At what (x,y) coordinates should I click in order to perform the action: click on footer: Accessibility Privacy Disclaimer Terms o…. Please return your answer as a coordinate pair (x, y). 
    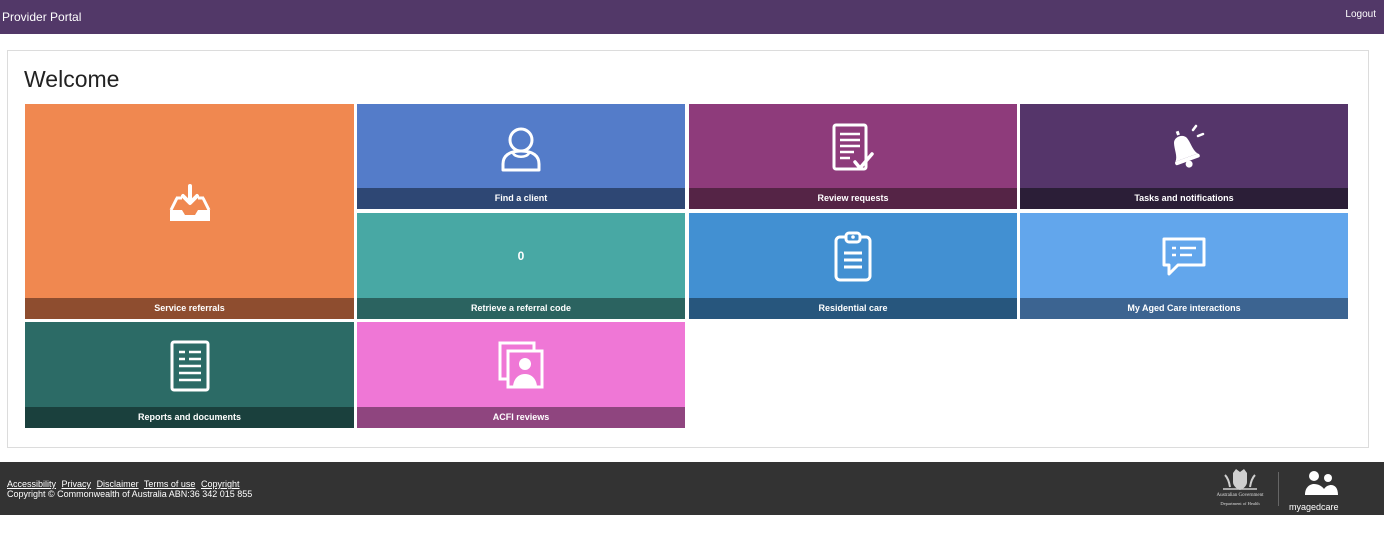
    Looking at the image, I should click on (692, 488).